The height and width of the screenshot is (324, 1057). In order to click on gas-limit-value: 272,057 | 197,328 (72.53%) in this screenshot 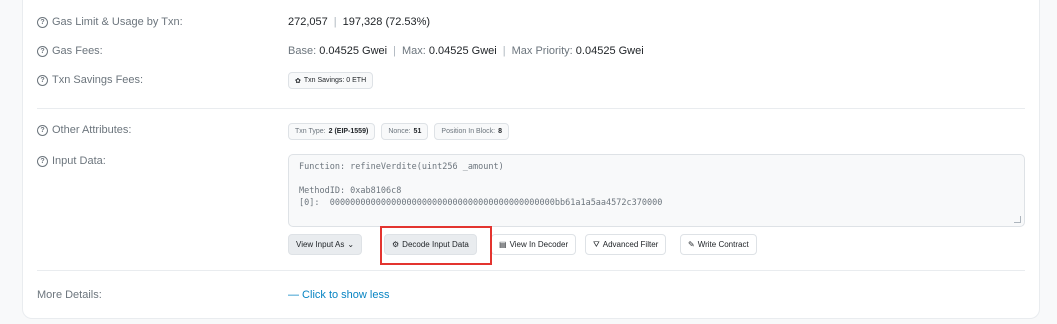, I will do `click(359, 22)`.